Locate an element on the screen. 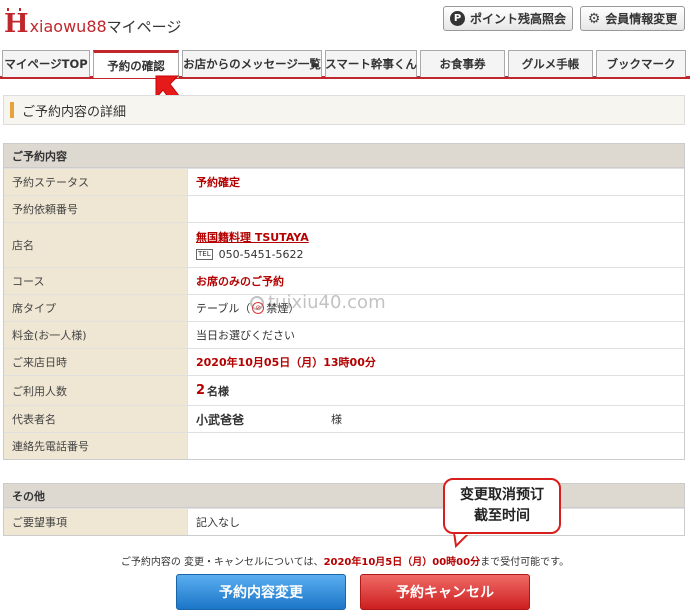 The width and height of the screenshot is (690, 614). price-value: 当日お選びください is located at coordinates (245, 335).